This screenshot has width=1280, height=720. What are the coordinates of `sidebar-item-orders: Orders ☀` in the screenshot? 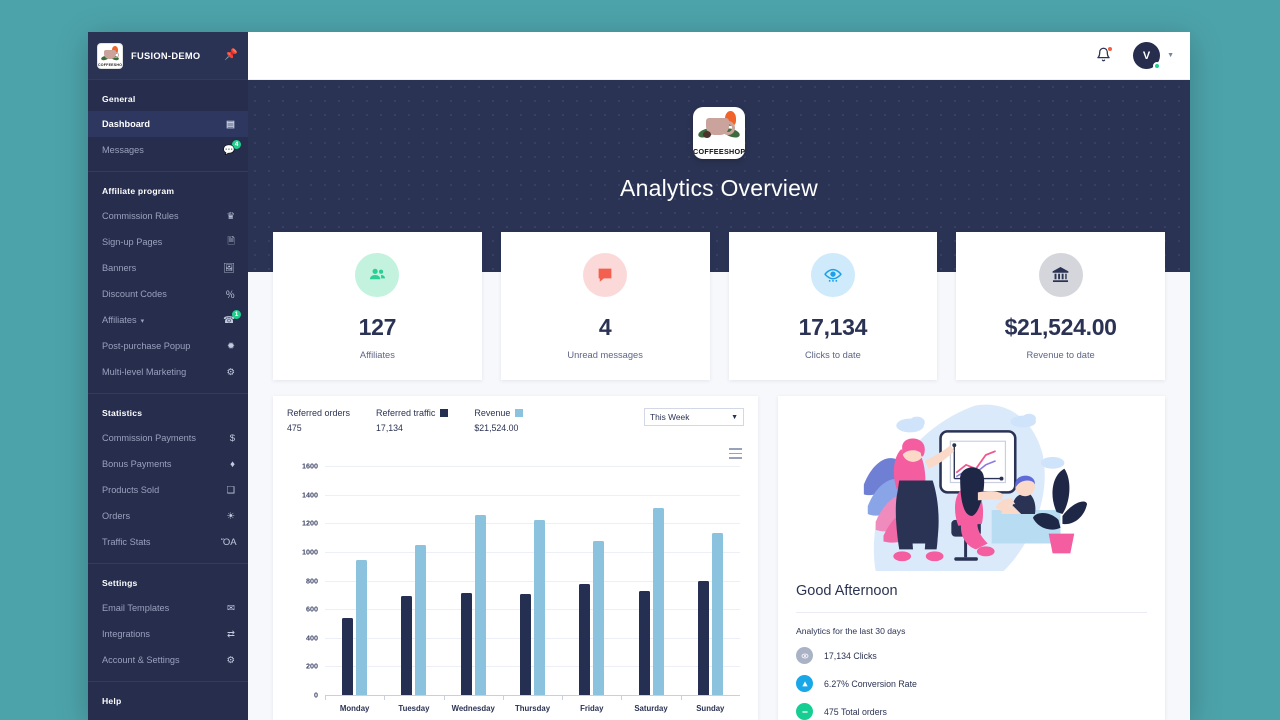 It's located at (168, 516).